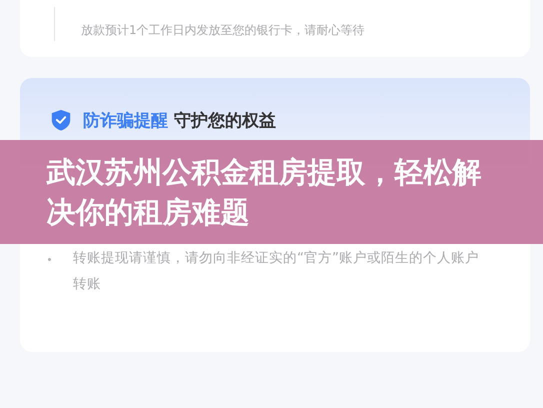 Image resolution: width=543 pixels, height=408 pixels. Describe the element at coordinates (49, 259) in the screenshot. I see `bullet-icon` at that location.